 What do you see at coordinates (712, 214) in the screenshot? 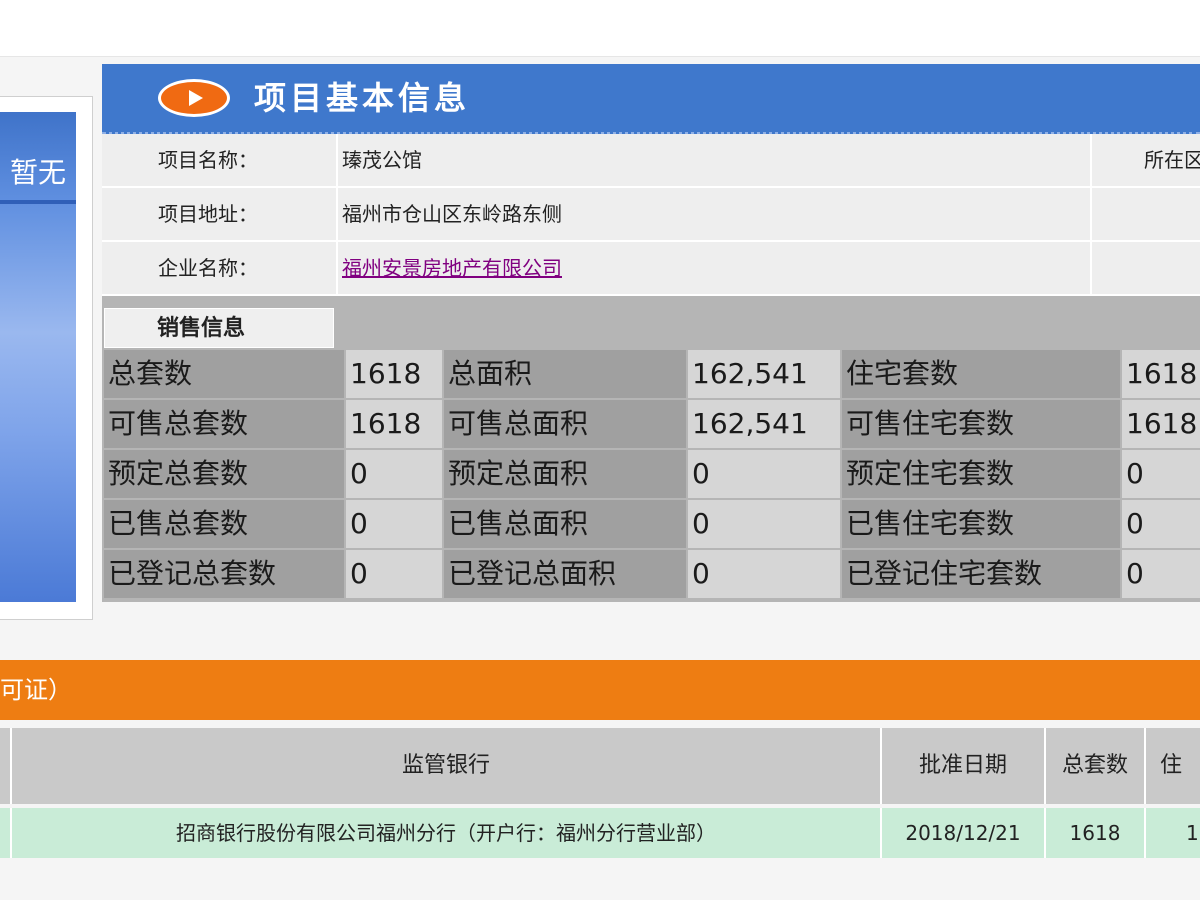
I see `project-address-value: 福州市仓山区东岭路东侧` at bounding box center [712, 214].